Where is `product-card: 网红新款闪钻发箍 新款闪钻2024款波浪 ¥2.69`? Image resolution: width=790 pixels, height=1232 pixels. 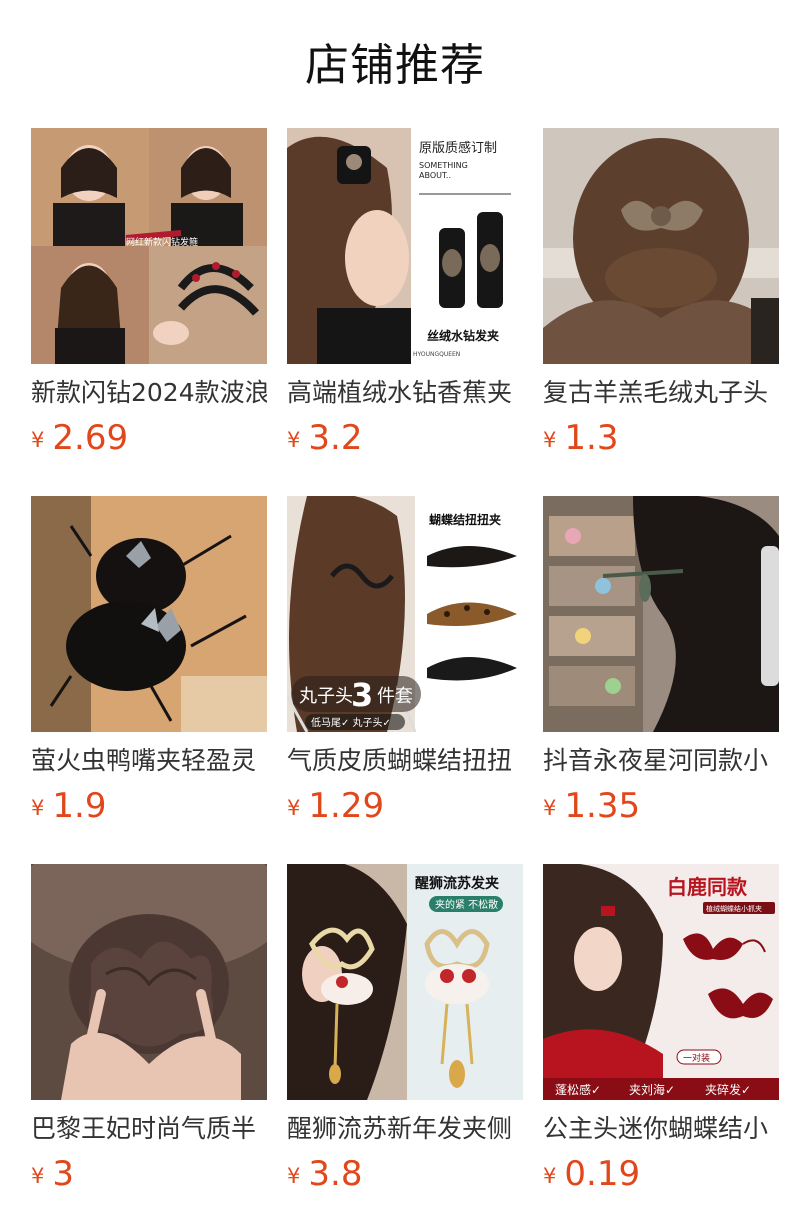
product-card: 网红新款闪钻发箍 新款闪钻2024款波浪 ¥2.69 is located at coordinates (149, 312).